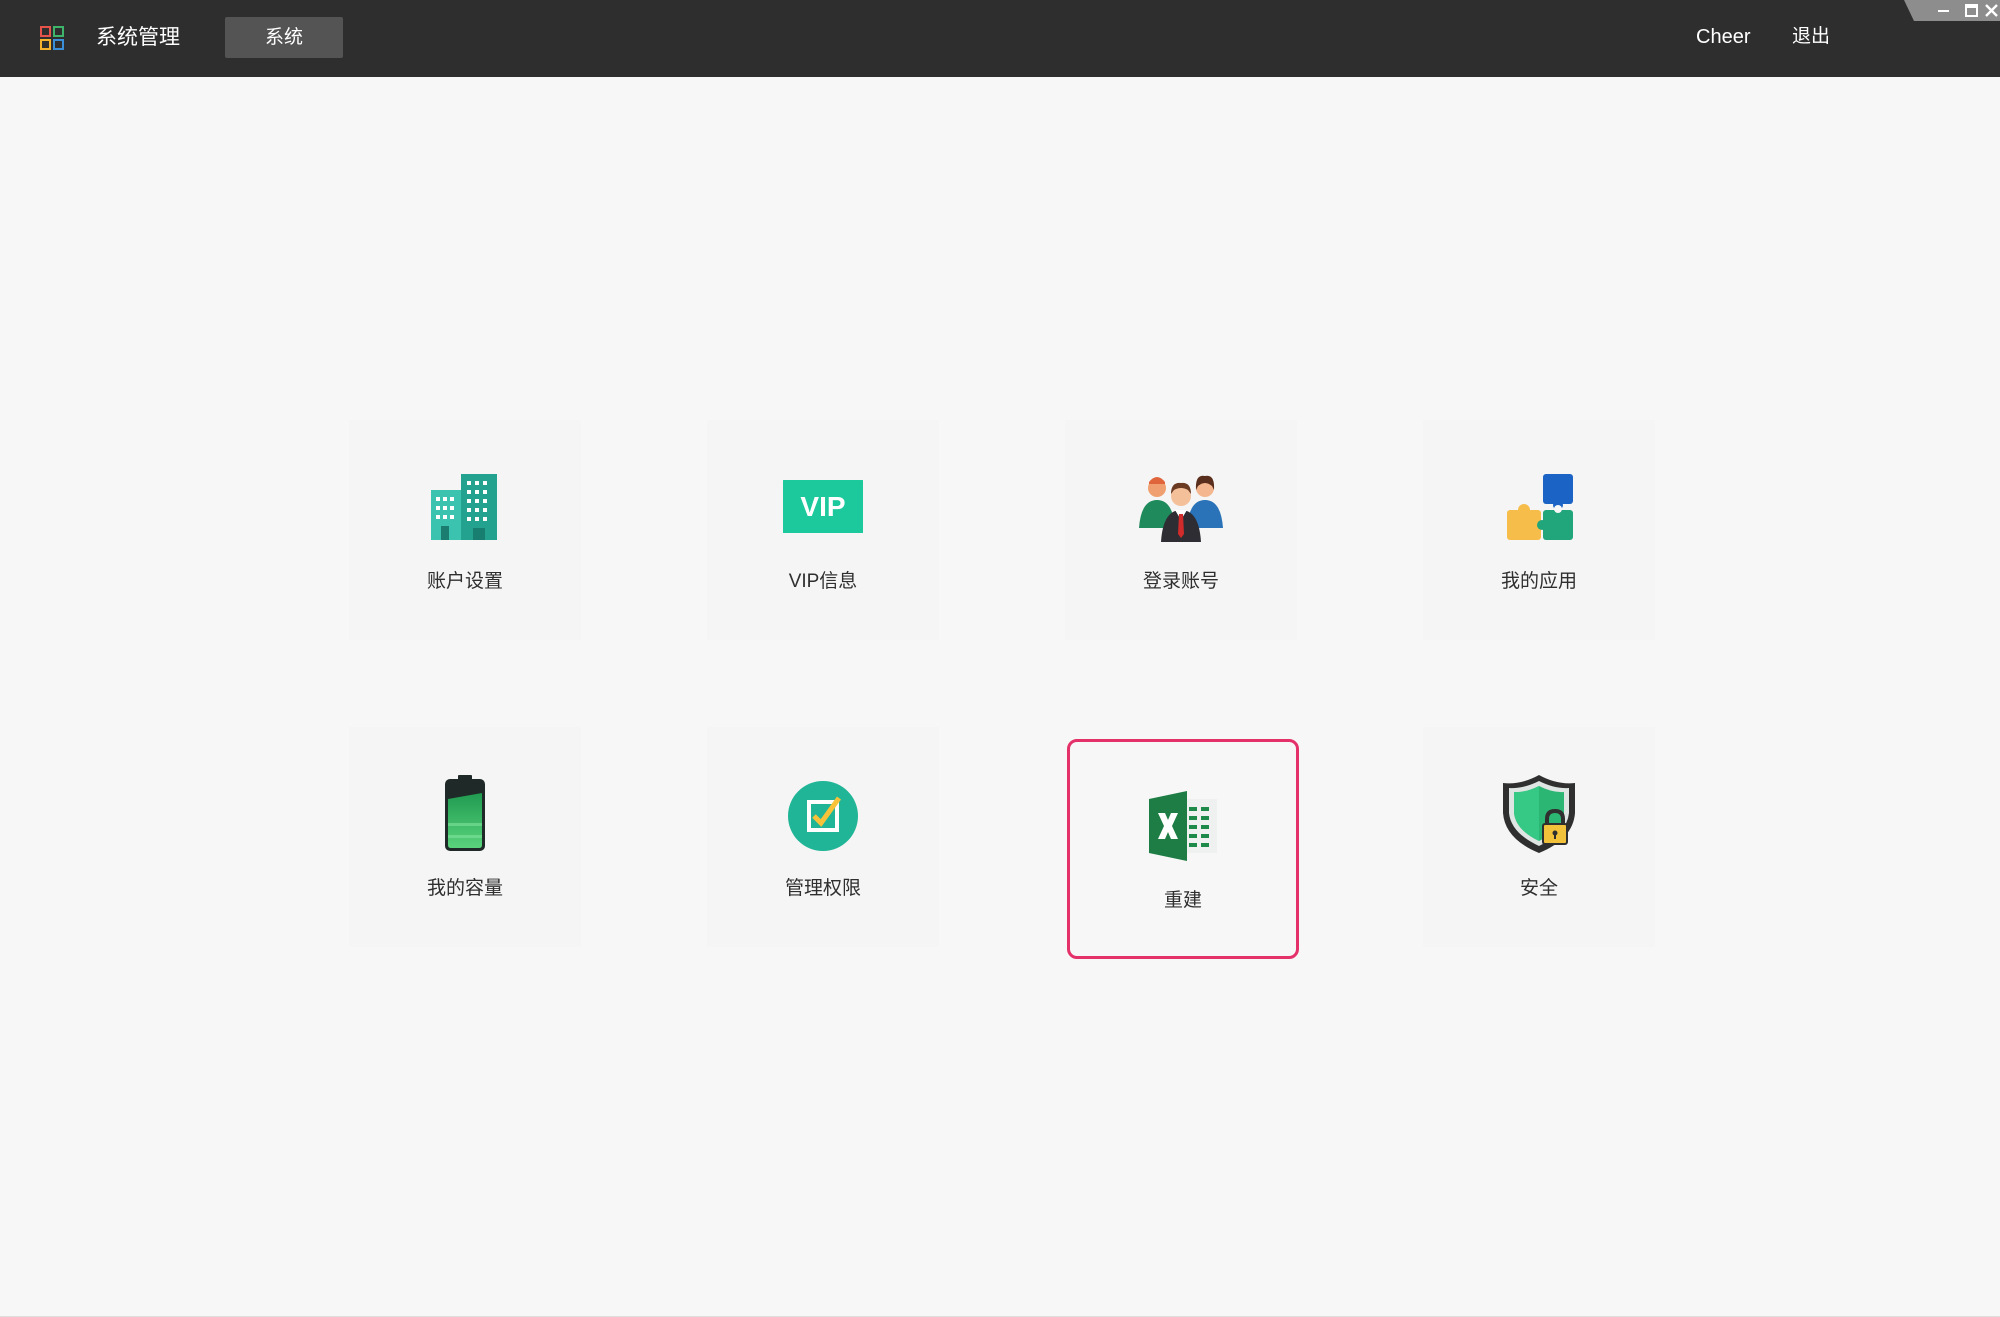  Describe the element at coordinates (464, 581) in the screenshot. I see `tile-label: 账户设置` at that location.